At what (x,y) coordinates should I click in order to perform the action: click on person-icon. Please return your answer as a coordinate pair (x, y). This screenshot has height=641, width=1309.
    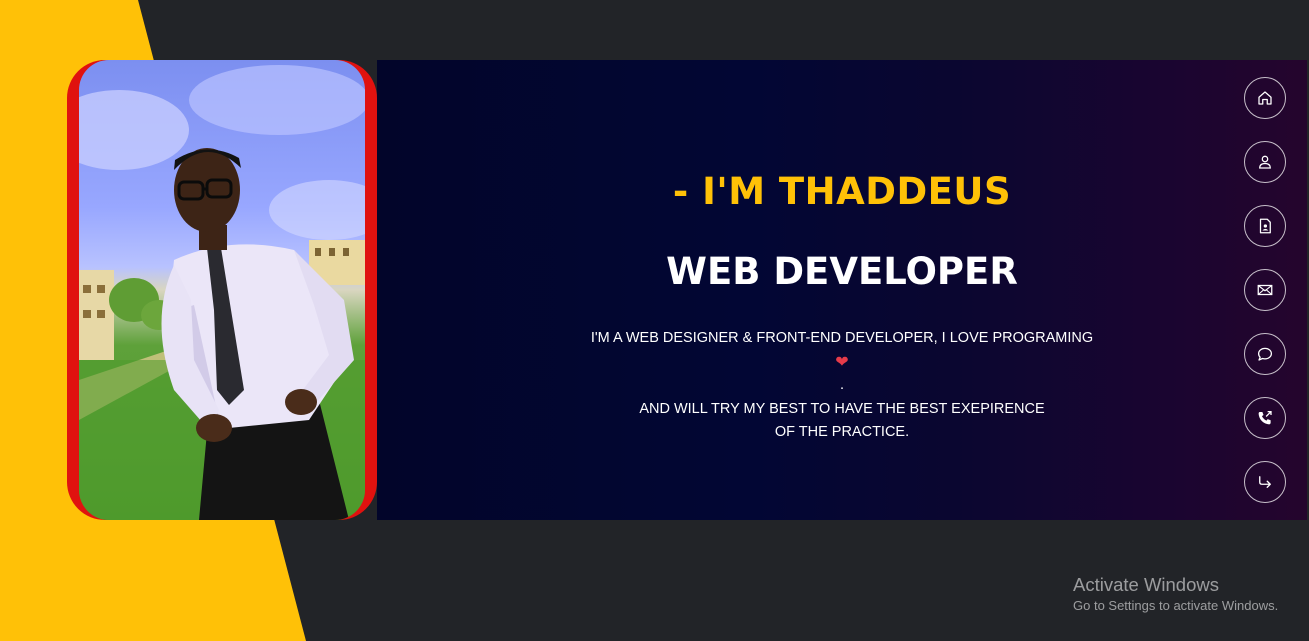
    Looking at the image, I should click on (1265, 162).